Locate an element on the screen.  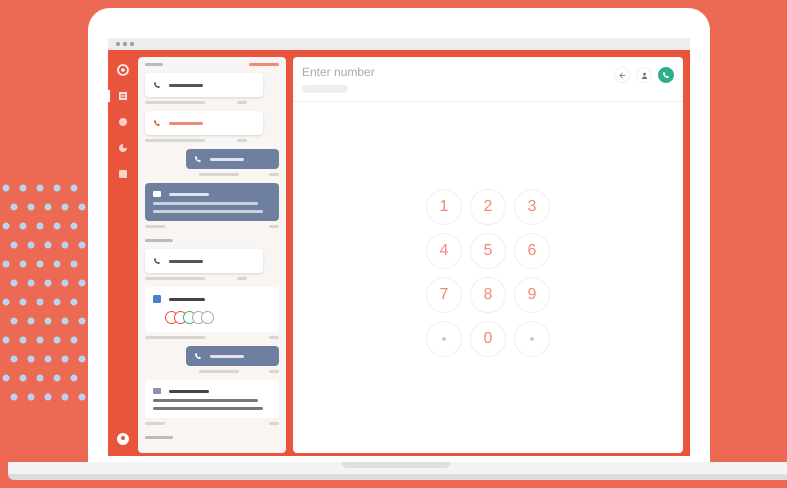
call-button is located at coordinates (666, 75).